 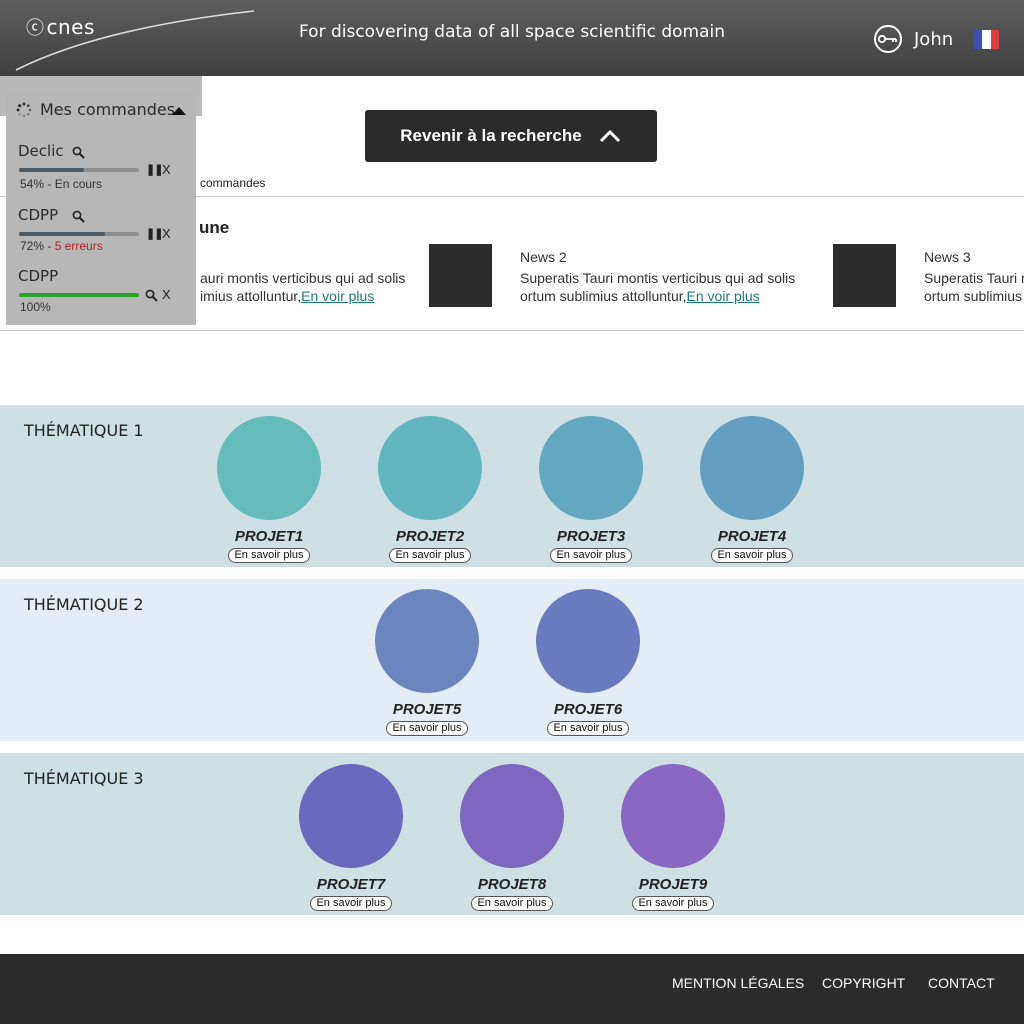 I want to click on thematique-label: THÉMATIQUE 2, so click(x=84, y=604).